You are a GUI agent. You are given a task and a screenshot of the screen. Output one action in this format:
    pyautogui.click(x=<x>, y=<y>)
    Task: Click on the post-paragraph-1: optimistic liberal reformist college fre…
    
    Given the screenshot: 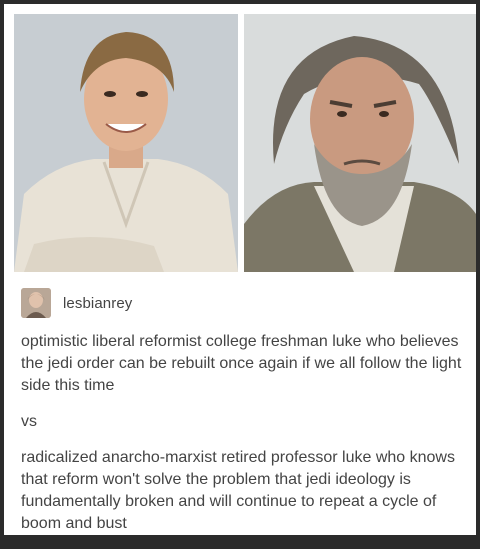 What is the action you would take?
    pyautogui.click(x=241, y=363)
    